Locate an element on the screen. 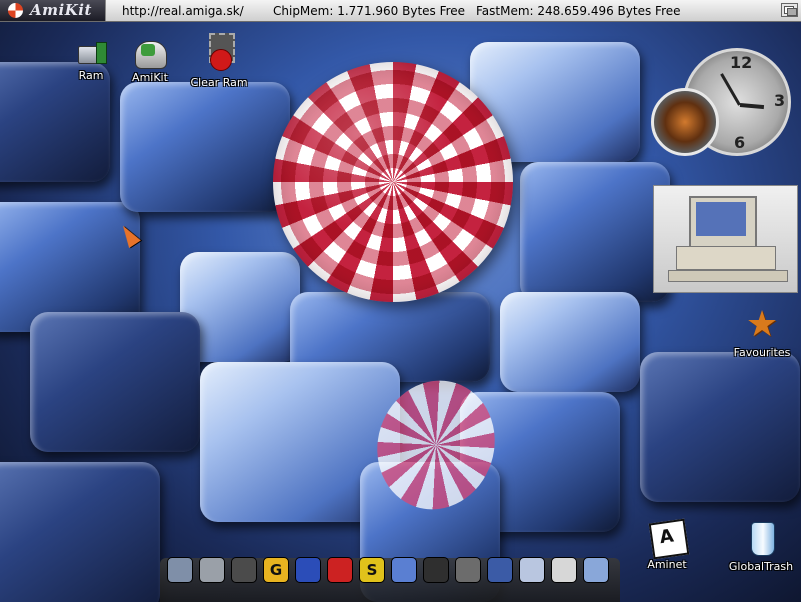  aminet-icon: Aminet is located at coordinates (667, 544).